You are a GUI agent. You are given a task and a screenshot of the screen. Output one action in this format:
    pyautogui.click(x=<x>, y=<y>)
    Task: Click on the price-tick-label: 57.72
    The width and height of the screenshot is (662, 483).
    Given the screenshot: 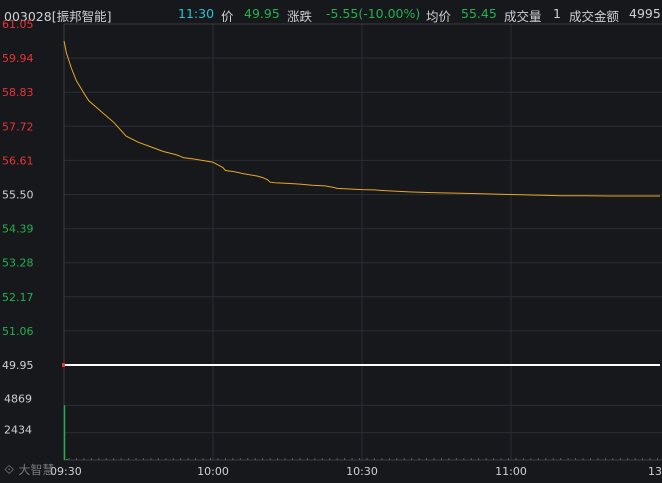 What is the action you would take?
    pyautogui.click(x=18, y=126)
    